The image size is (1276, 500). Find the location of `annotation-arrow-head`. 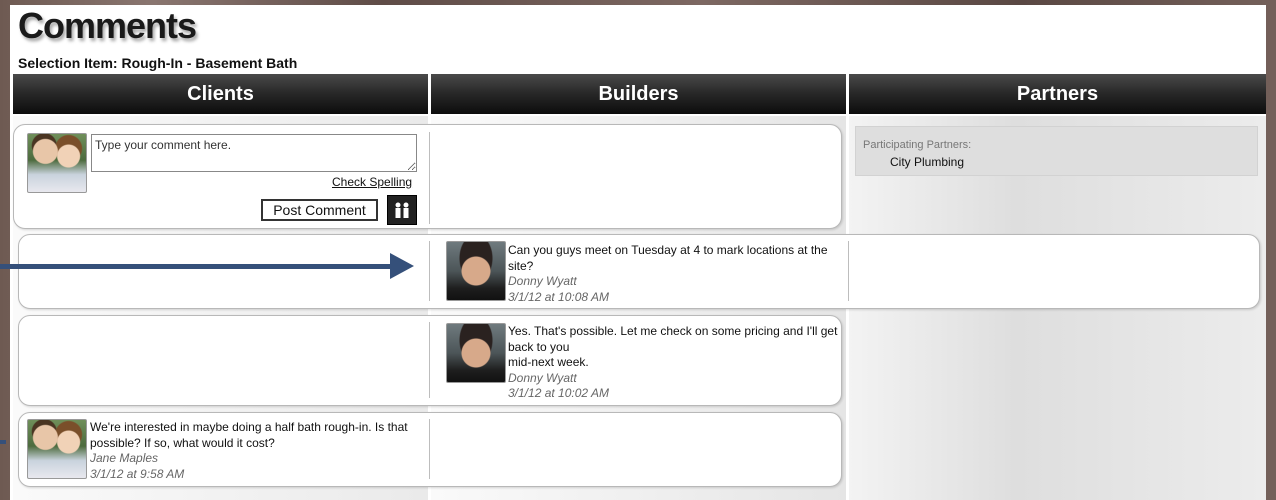

annotation-arrow-head is located at coordinates (402, 266).